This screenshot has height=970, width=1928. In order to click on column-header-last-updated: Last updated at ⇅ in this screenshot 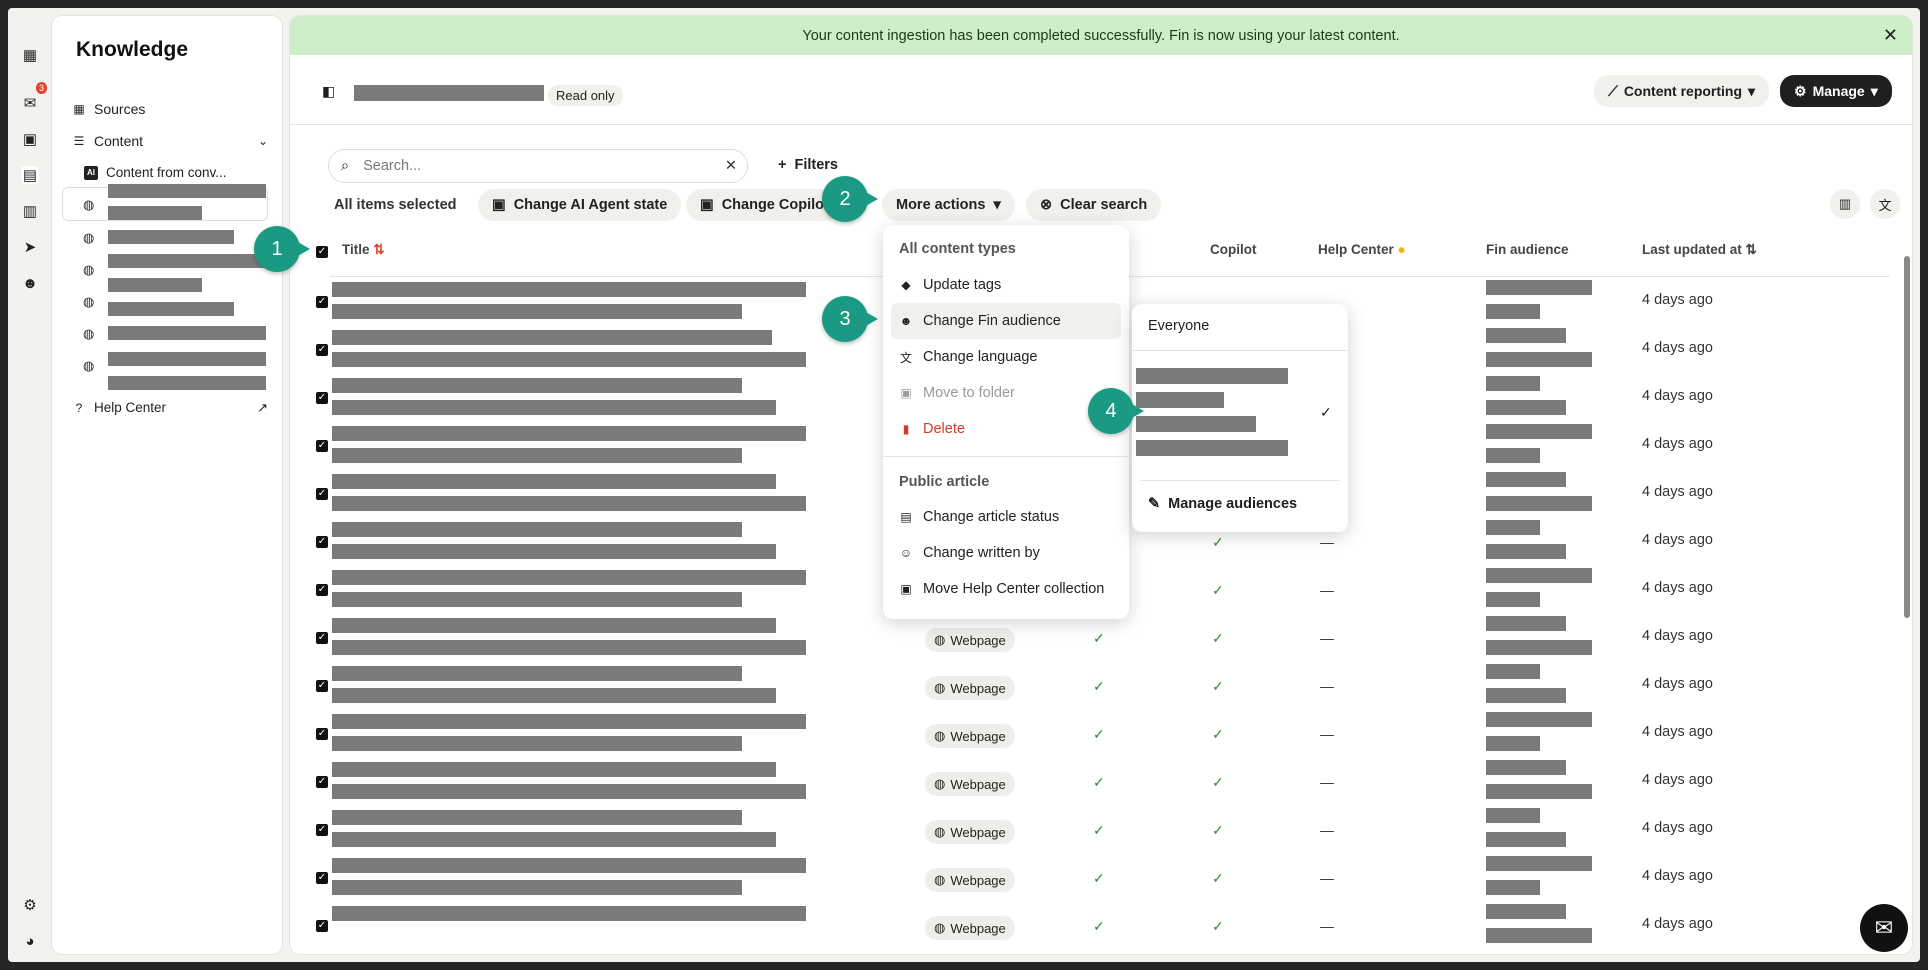, I will do `click(1699, 250)`.